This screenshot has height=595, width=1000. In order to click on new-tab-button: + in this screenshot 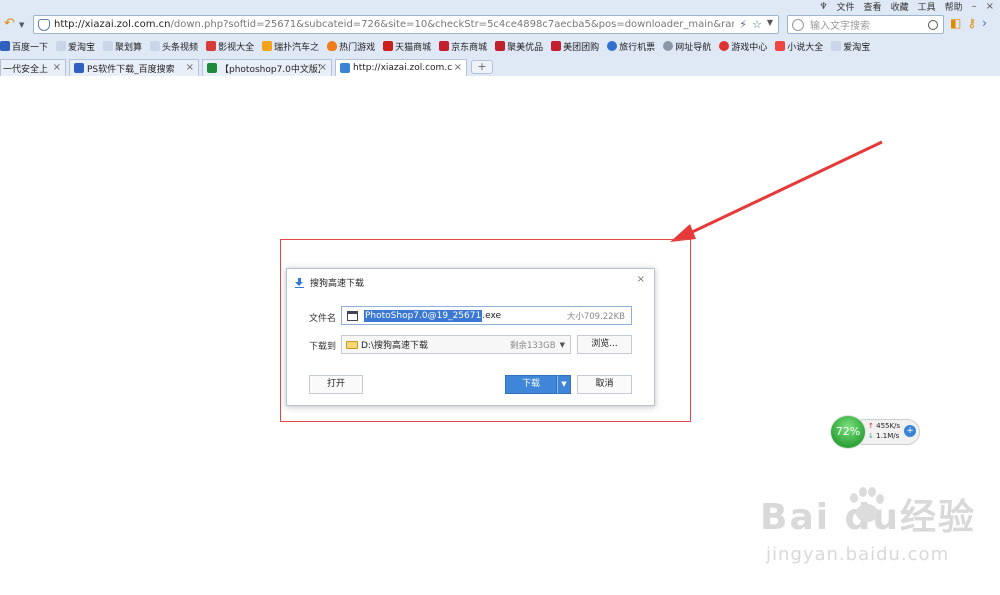, I will do `click(482, 67)`.